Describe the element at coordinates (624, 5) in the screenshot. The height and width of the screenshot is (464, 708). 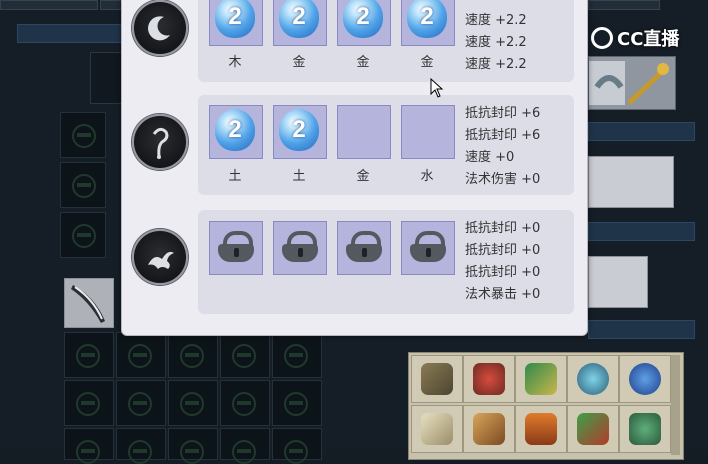
I see `top-tab-right` at that location.